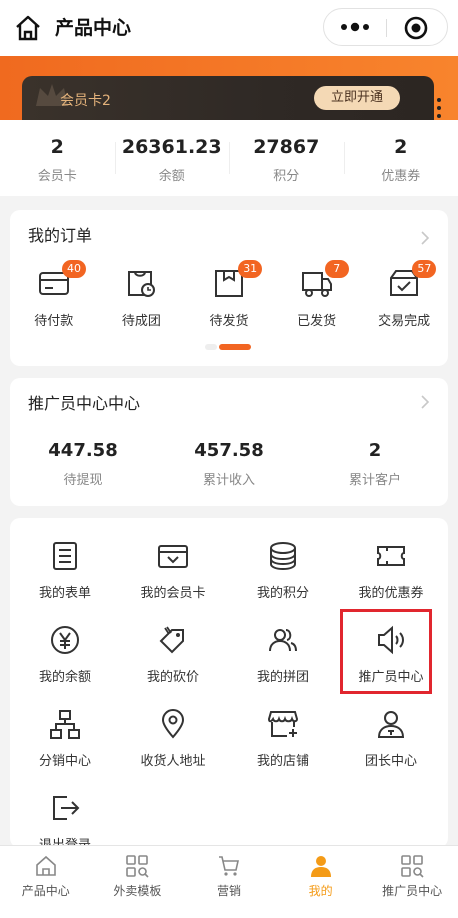 The image size is (458, 918). I want to click on tab-label: 外卖模板, so click(137, 891).